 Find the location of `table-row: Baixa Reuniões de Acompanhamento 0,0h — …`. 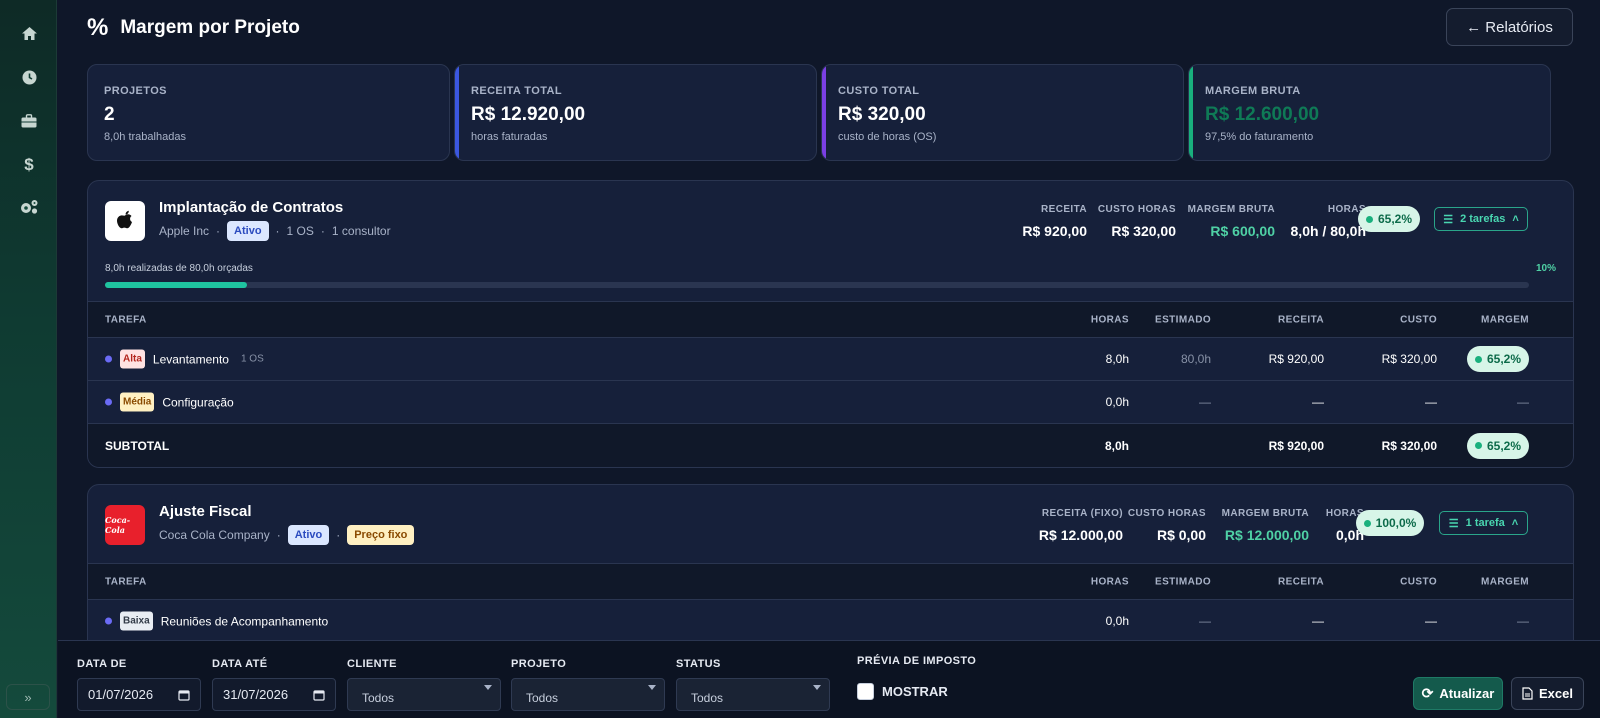

table-row: Baixa Reuniões de Acompanhamento 0,0h — … is located at coordinates (830, 620).